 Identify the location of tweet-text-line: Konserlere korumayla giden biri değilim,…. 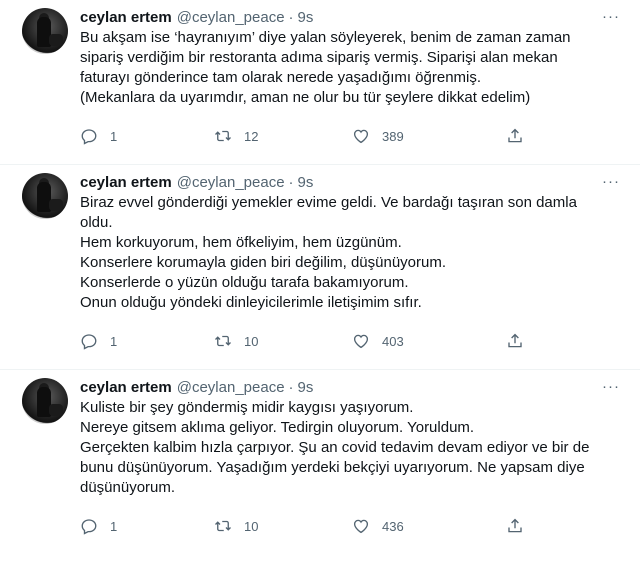
(263, 262).